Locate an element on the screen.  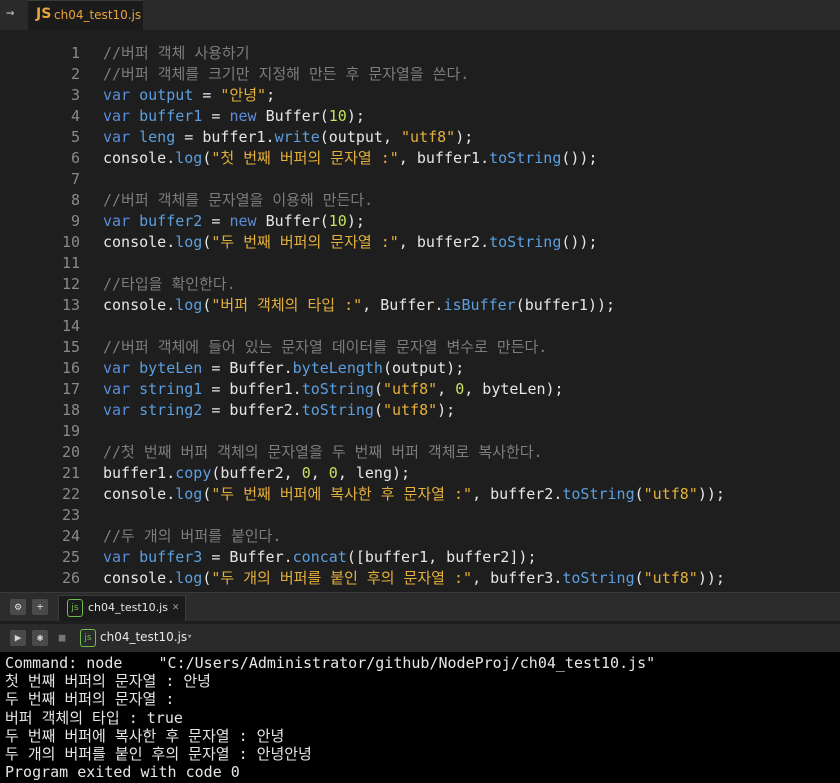
panel-tab-ch04-test10: js ch04_test10.js ✕ is located at coordinates (122, 608).